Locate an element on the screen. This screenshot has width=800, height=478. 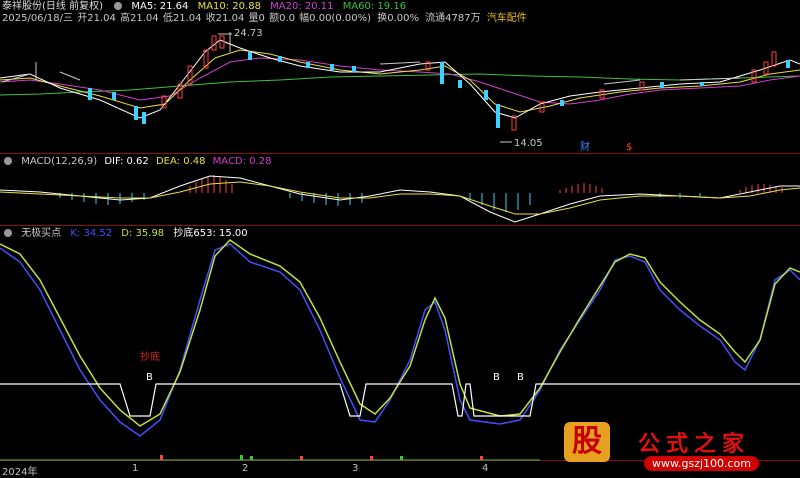
xaxis-label: 2 is located at coordinates (245, 468).